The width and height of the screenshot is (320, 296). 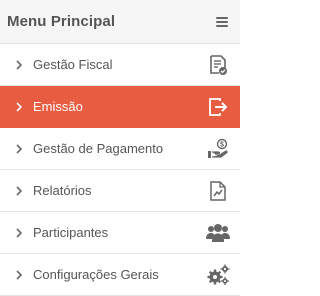 I want to click on menu-item-gestao-pagamento: Gestão de Pagamento $, so click(x=120, y=149).